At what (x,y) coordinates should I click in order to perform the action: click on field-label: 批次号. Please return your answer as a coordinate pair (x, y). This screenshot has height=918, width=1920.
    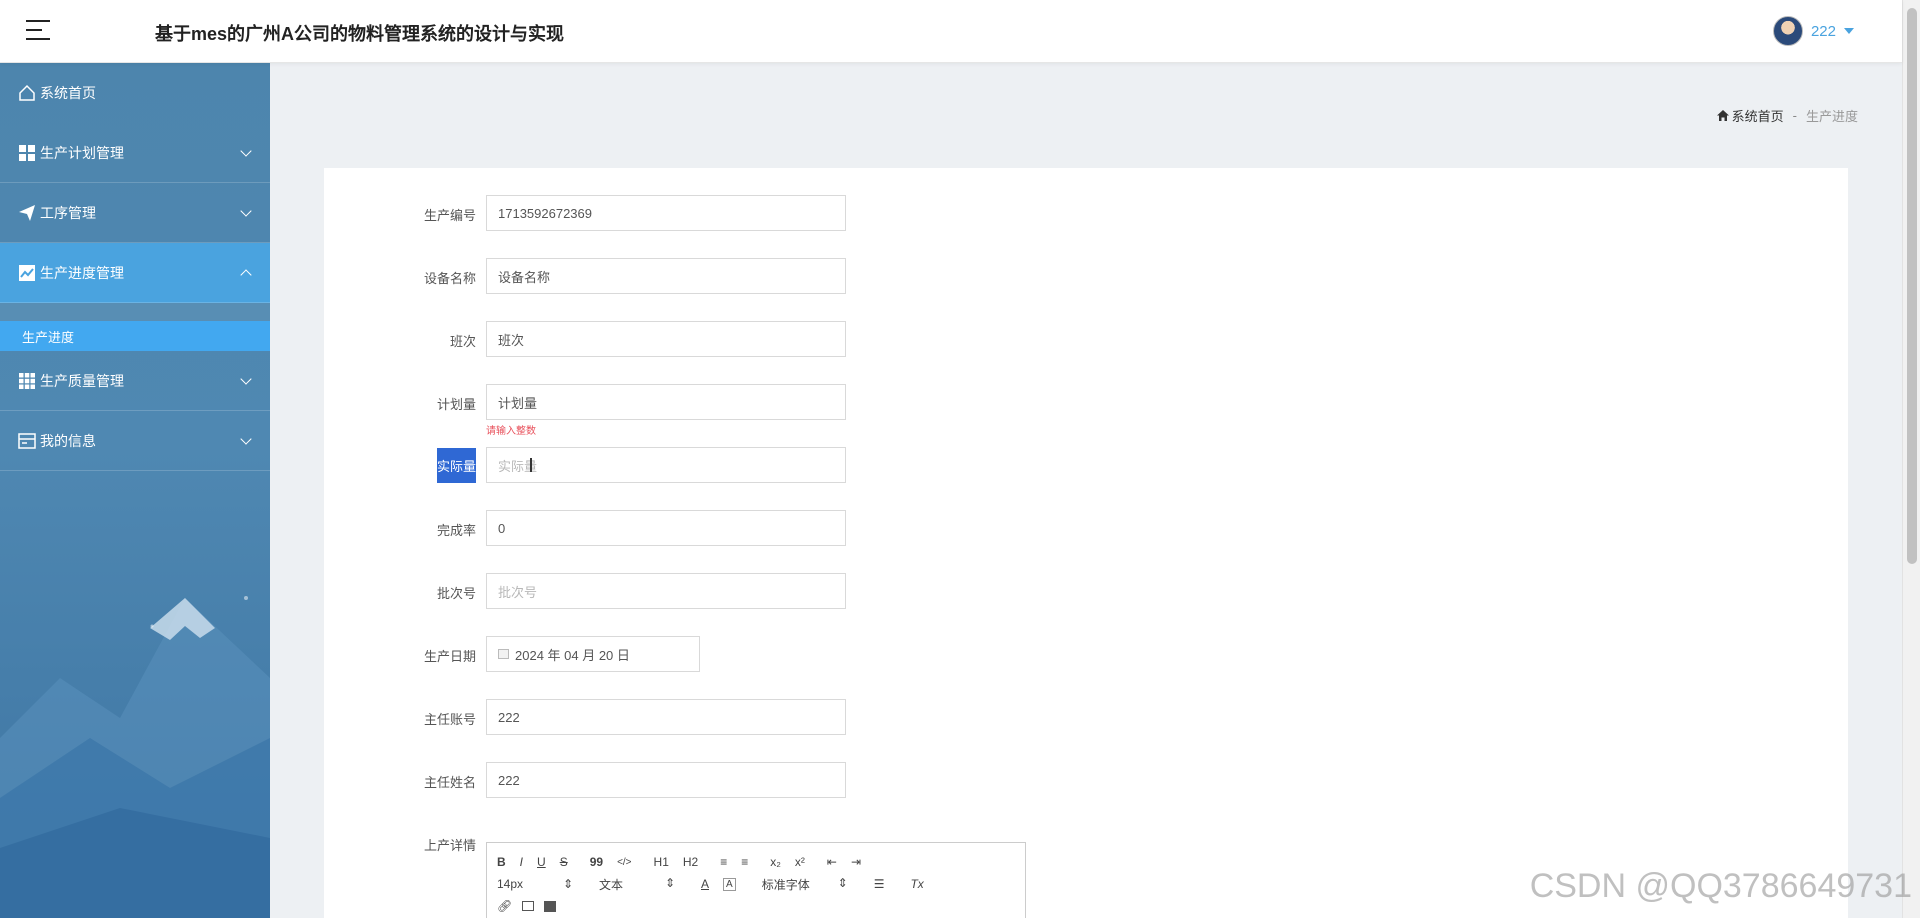
    Looking at the image, I should click on (456, 593).